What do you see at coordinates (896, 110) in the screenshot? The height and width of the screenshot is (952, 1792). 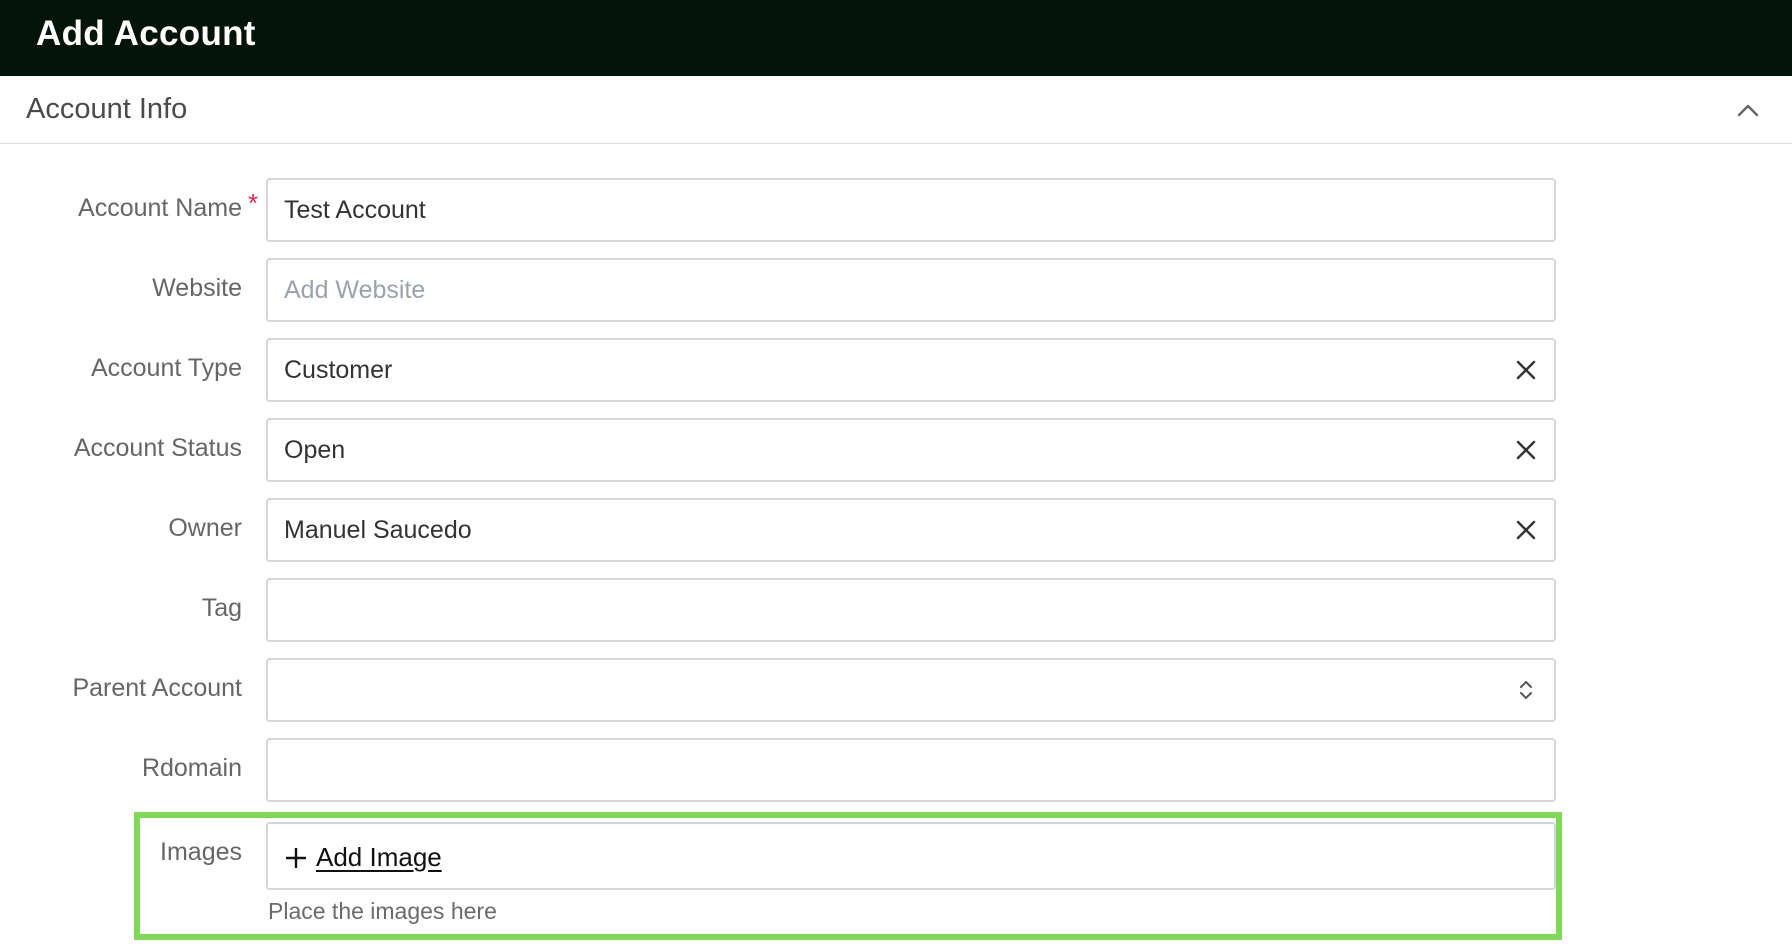 I see `account-info-section-header: Account Info` at bounding box center [896, 110].